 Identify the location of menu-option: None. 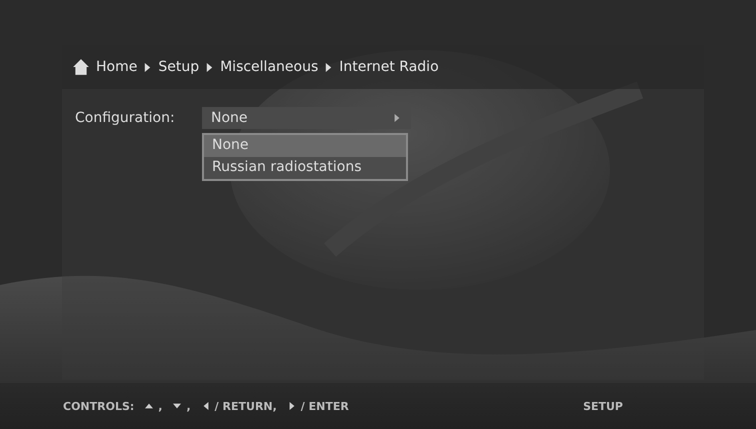
(305, 146).